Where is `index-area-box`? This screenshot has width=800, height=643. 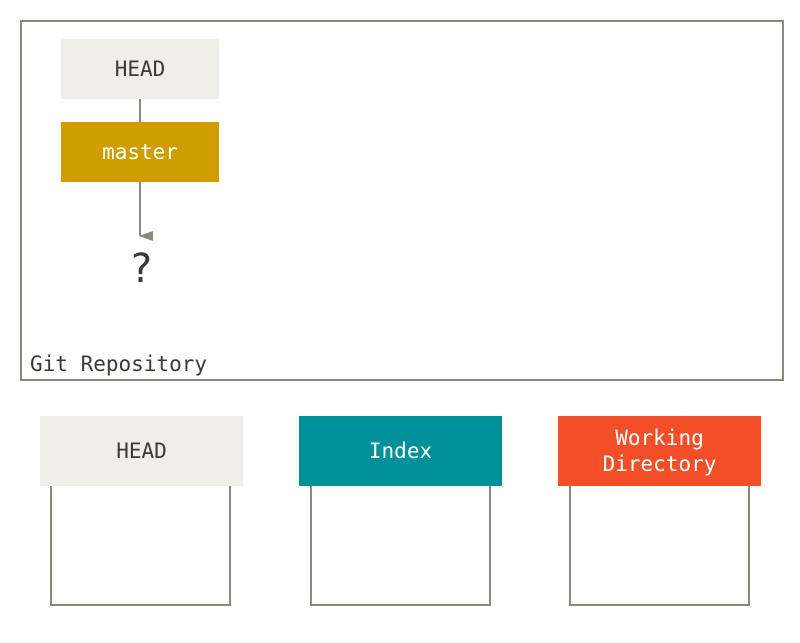
index-area-box is located at coordinates (400, 546).